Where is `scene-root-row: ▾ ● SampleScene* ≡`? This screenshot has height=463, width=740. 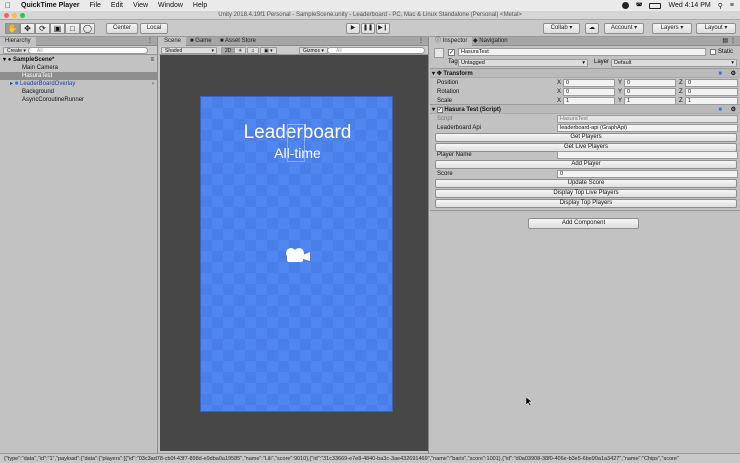 scene-root-row: ▾ ● SampleScene* ≡ is located at coordinates (79, 60).